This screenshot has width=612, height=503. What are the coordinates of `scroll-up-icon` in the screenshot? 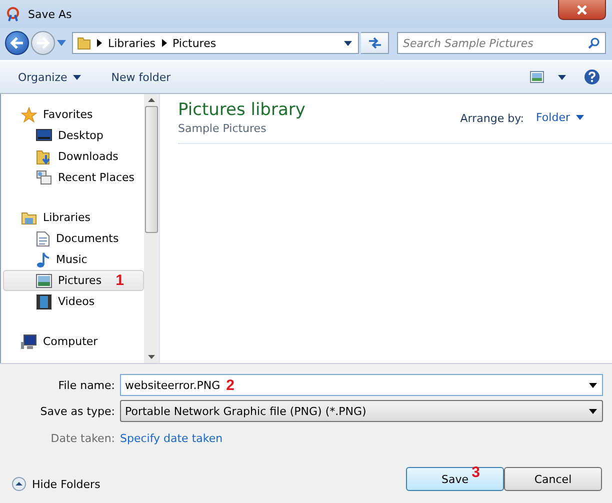 It's located at (151, 100).